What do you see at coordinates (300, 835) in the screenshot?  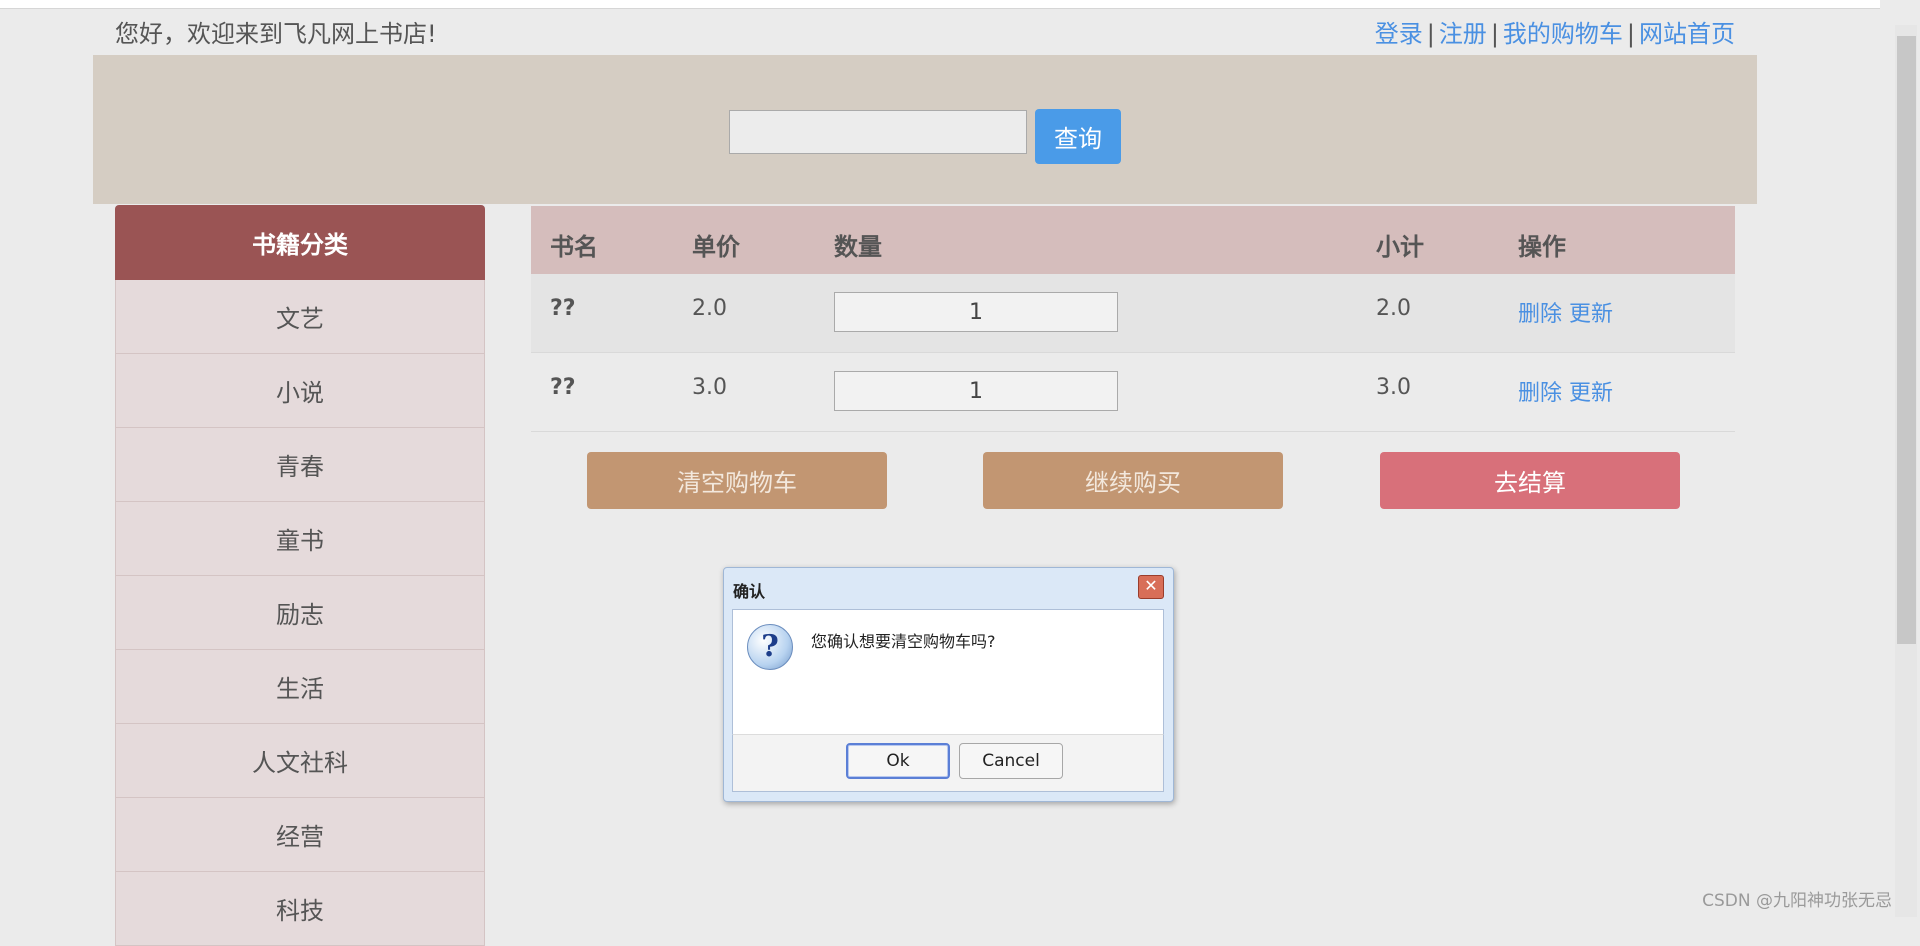 I see `category-item-business: 经营` at bounding box center [300, 835].